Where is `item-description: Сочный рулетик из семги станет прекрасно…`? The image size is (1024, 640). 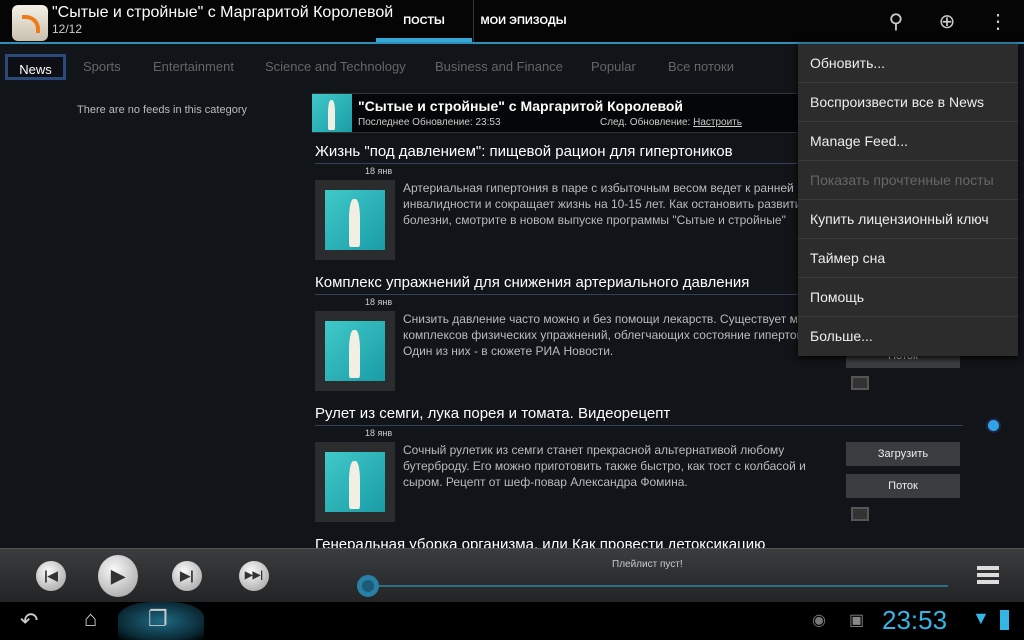 item-description: Сочный рулетик из семги станет прекрасно… is located at coordinates (604, 466).